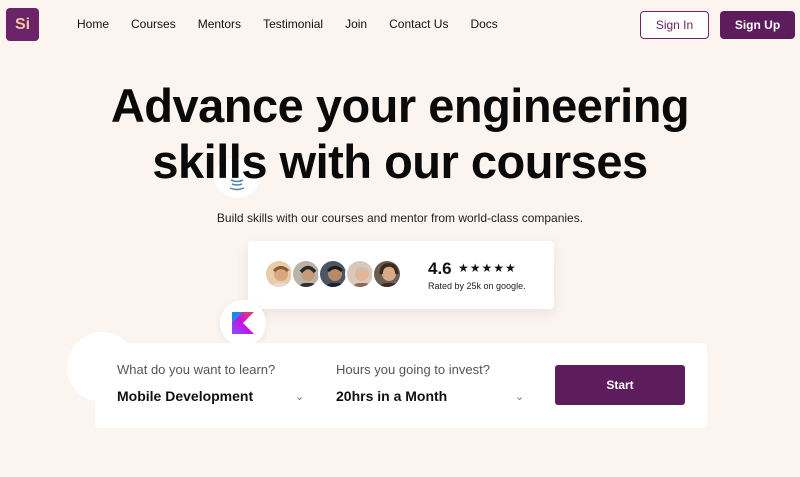  Describe the element at coordinates (620, 385) in the screenshot. I see `start-button: Start` at that location.